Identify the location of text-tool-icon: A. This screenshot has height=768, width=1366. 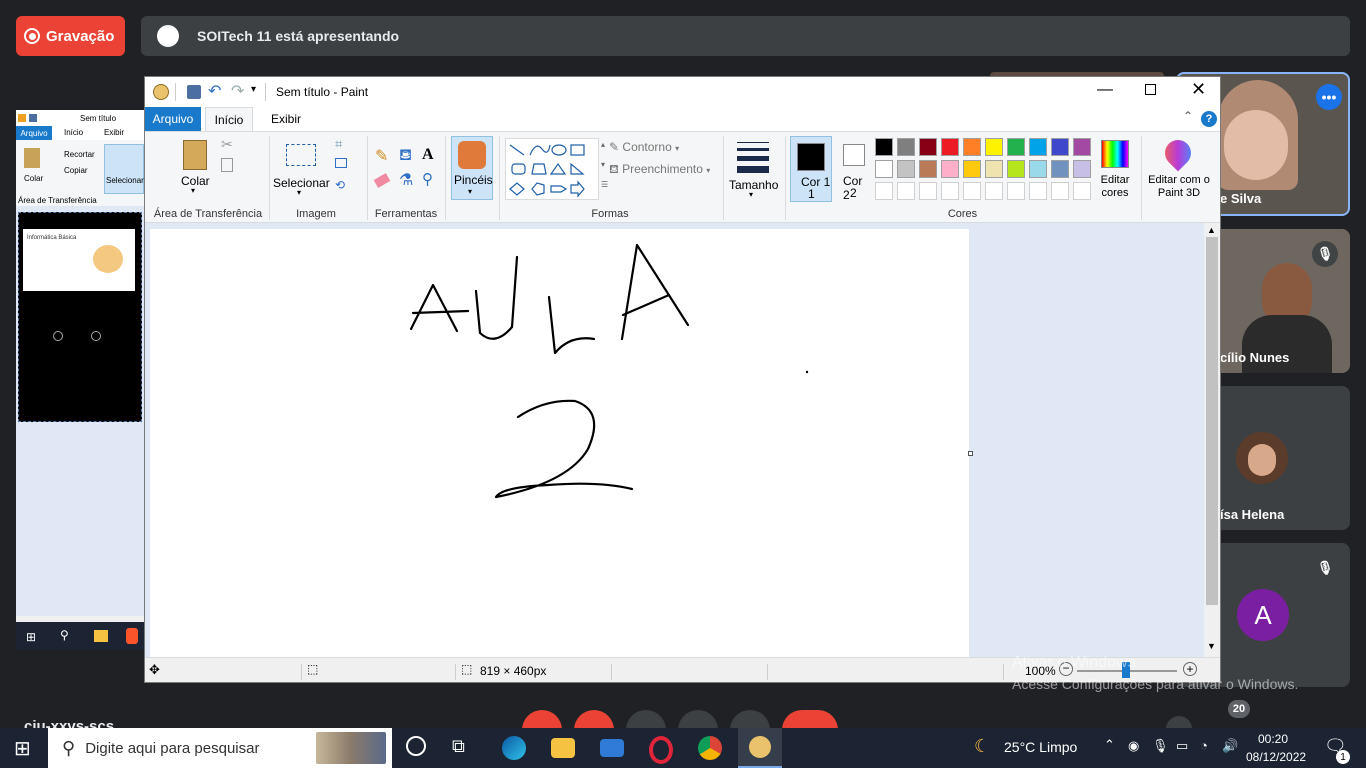
(428, 155).